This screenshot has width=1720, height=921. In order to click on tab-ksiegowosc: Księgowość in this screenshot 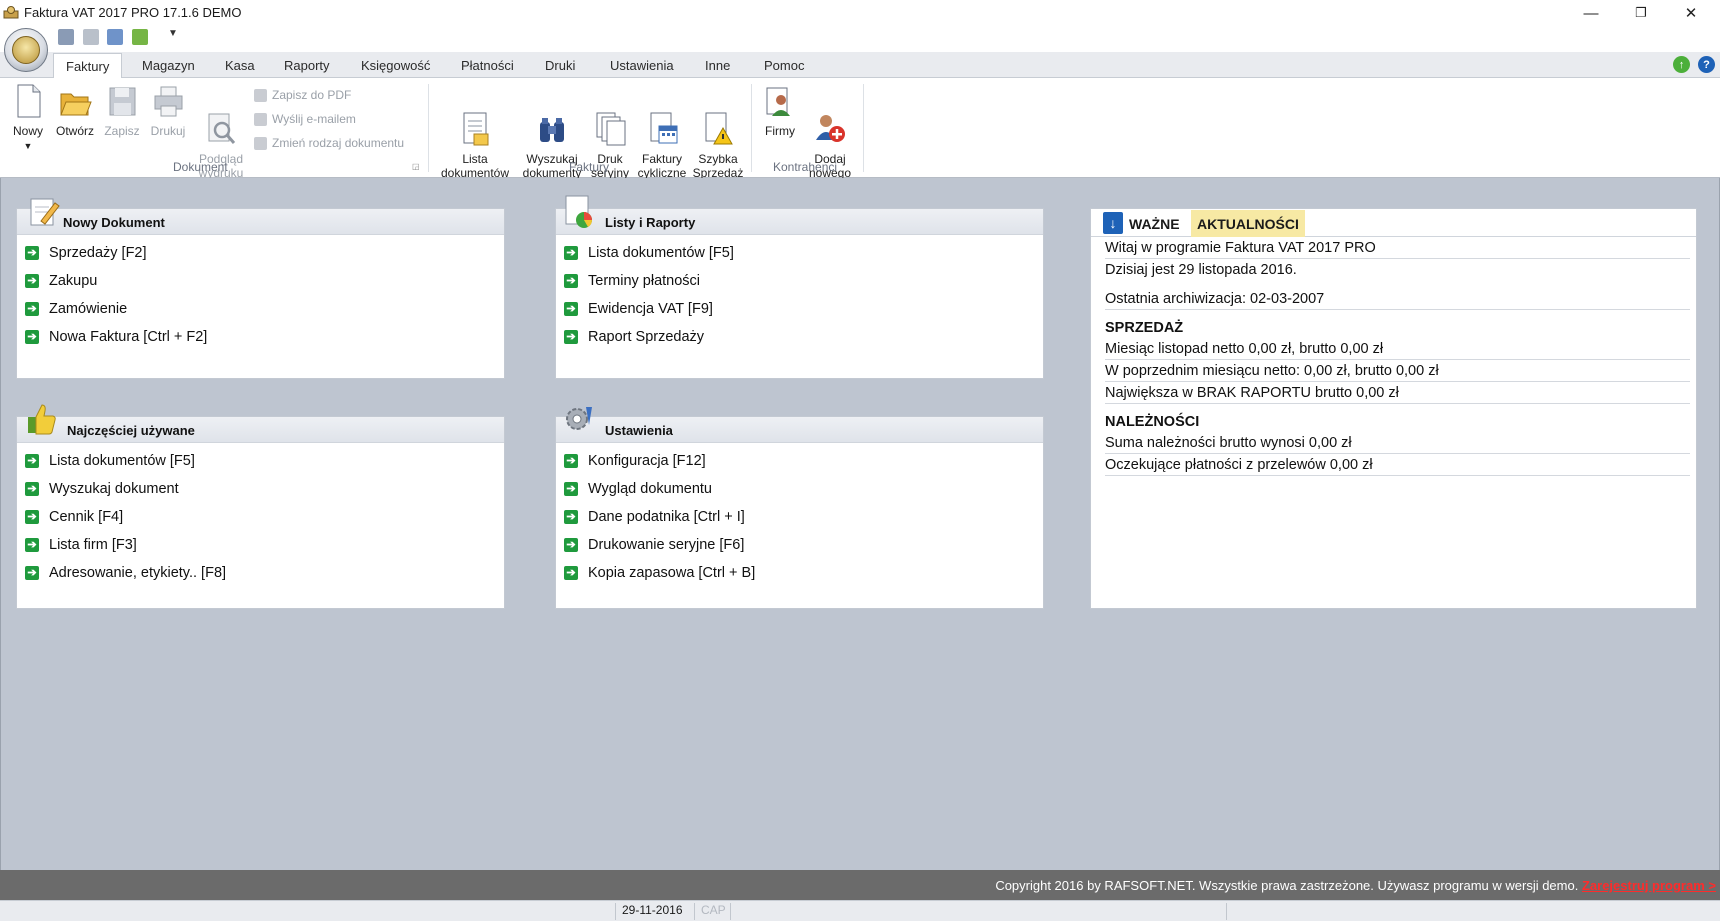, I will do `click(395, 65)`.